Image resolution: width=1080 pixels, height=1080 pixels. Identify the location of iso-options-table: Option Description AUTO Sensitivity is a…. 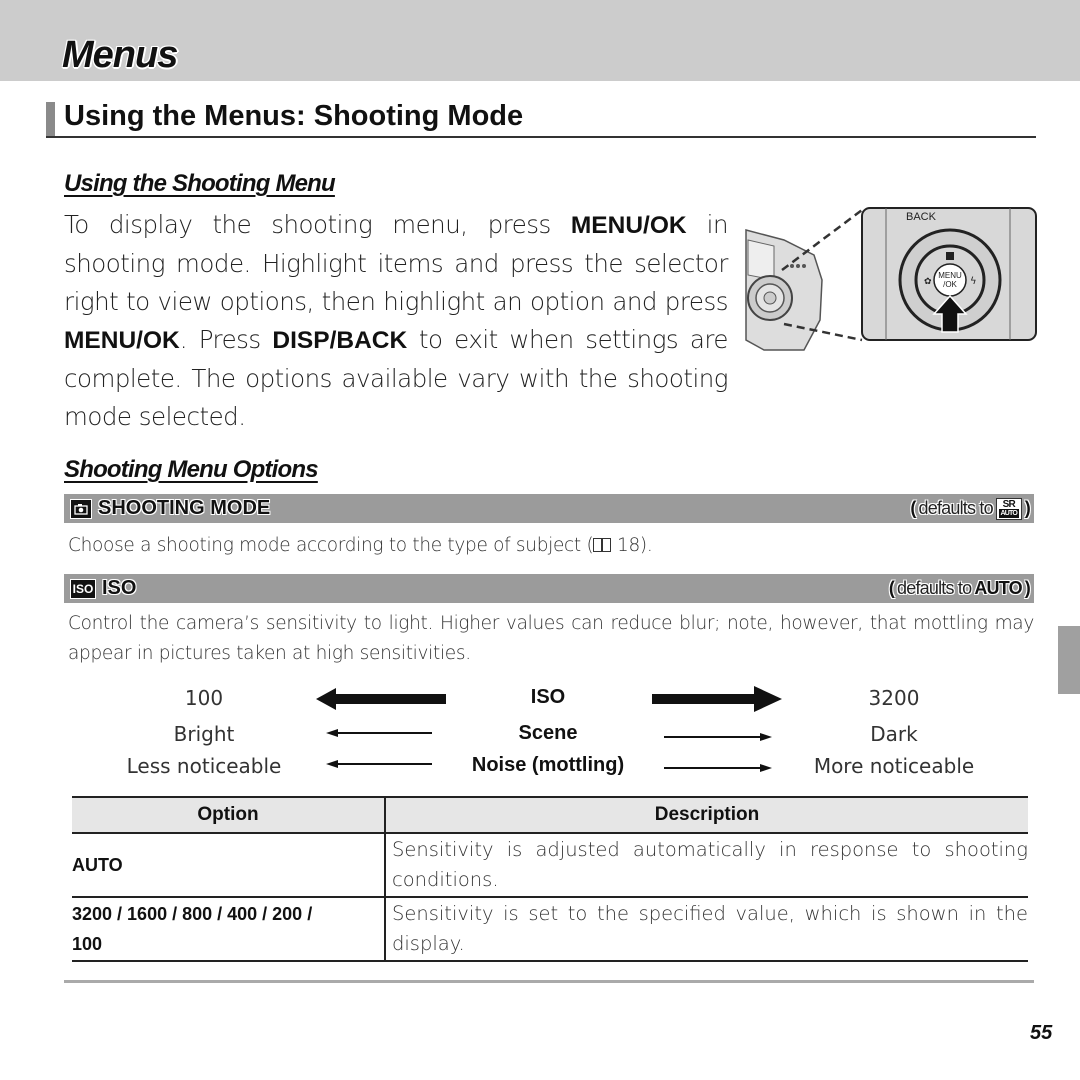
(550, 879).